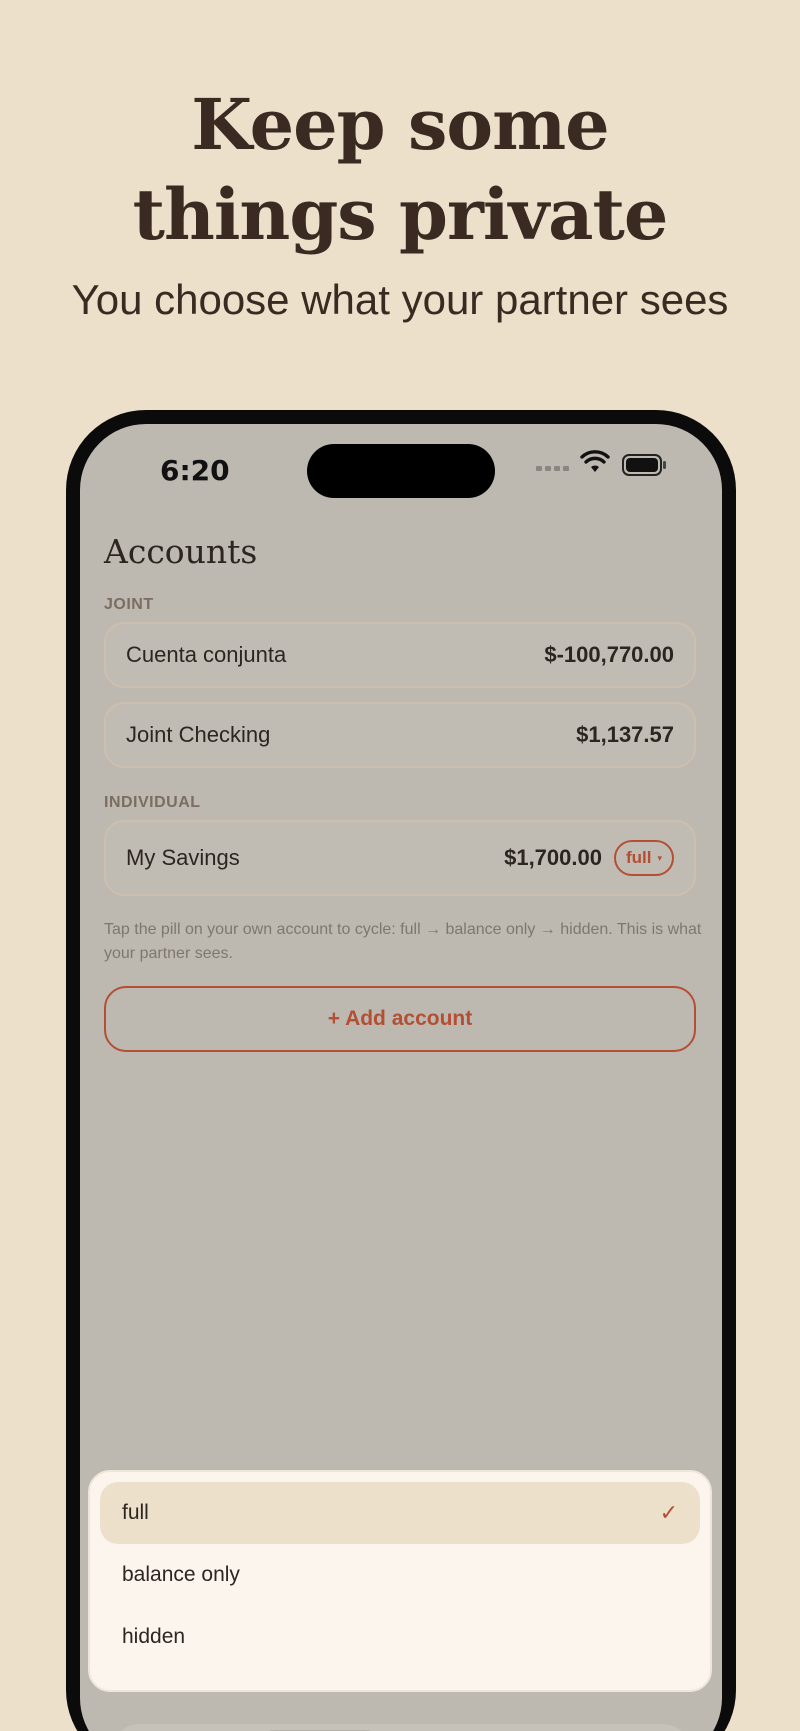  I want to click on account-balance: $-100,770.00, so click(609, 654).